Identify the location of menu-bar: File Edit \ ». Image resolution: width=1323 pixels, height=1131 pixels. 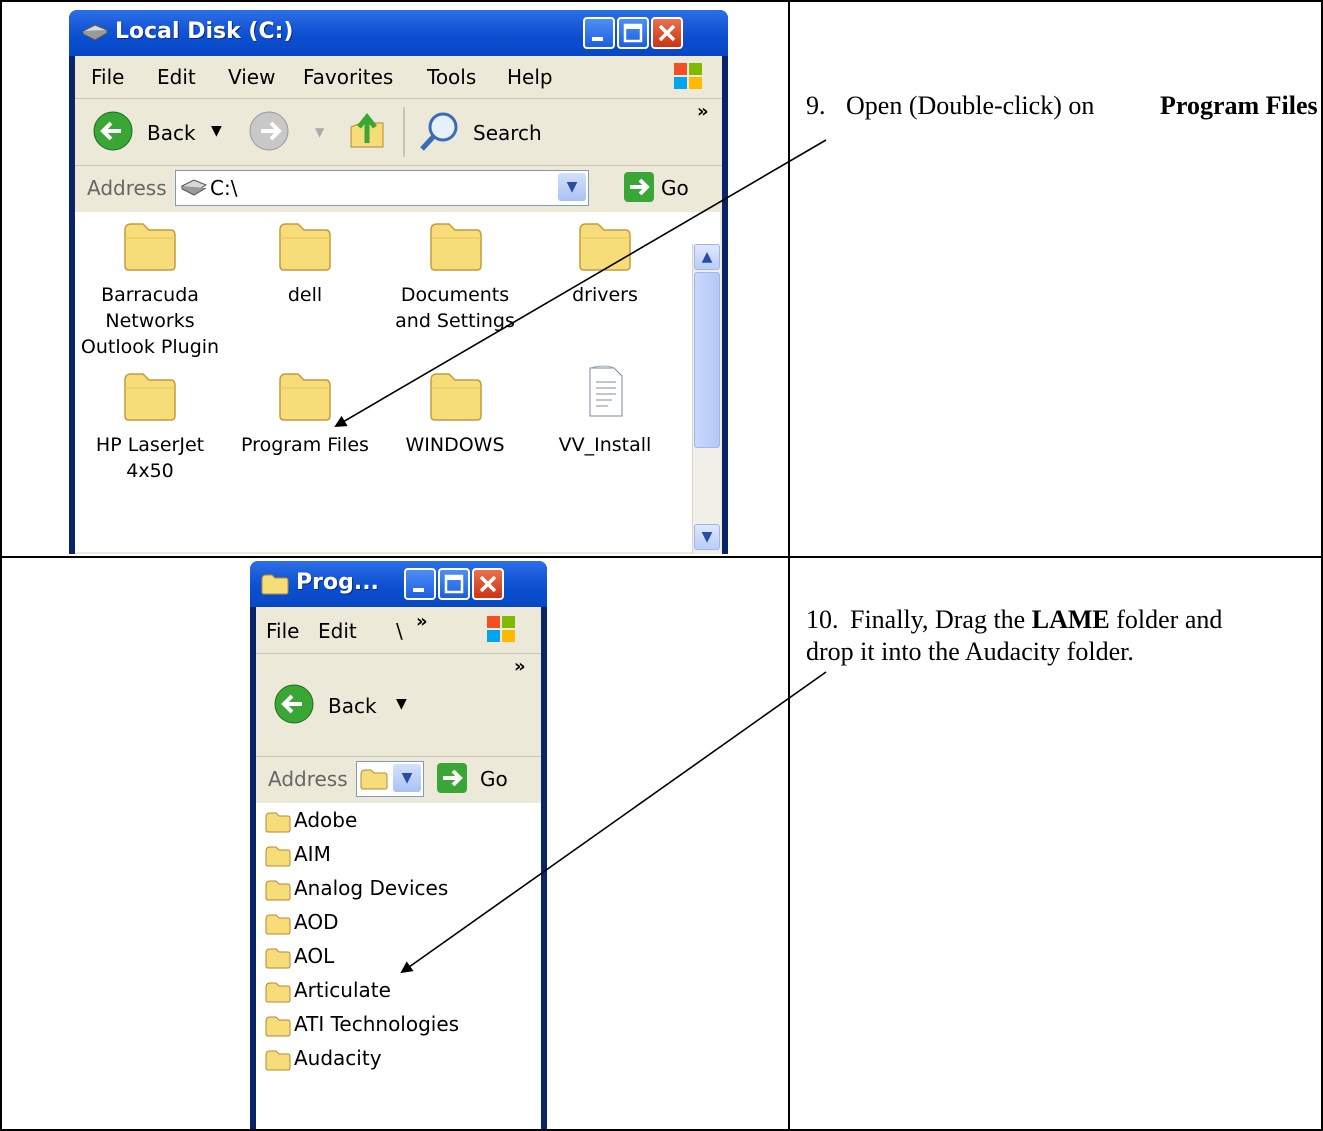
(398, 630).